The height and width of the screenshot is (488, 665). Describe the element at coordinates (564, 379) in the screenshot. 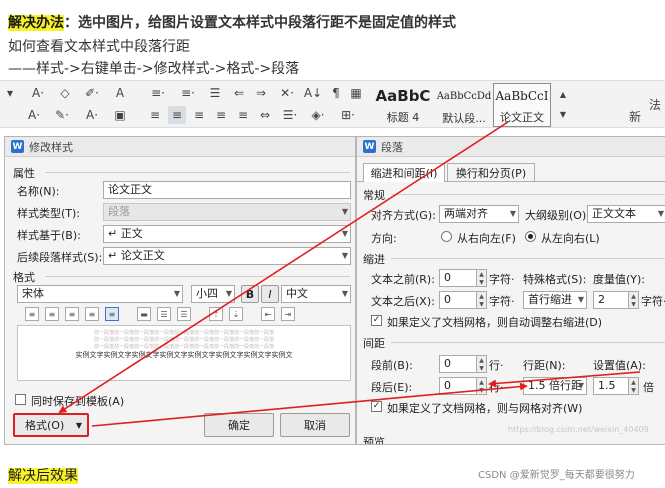

I see `arrow-back-to-linespacing` at that location.